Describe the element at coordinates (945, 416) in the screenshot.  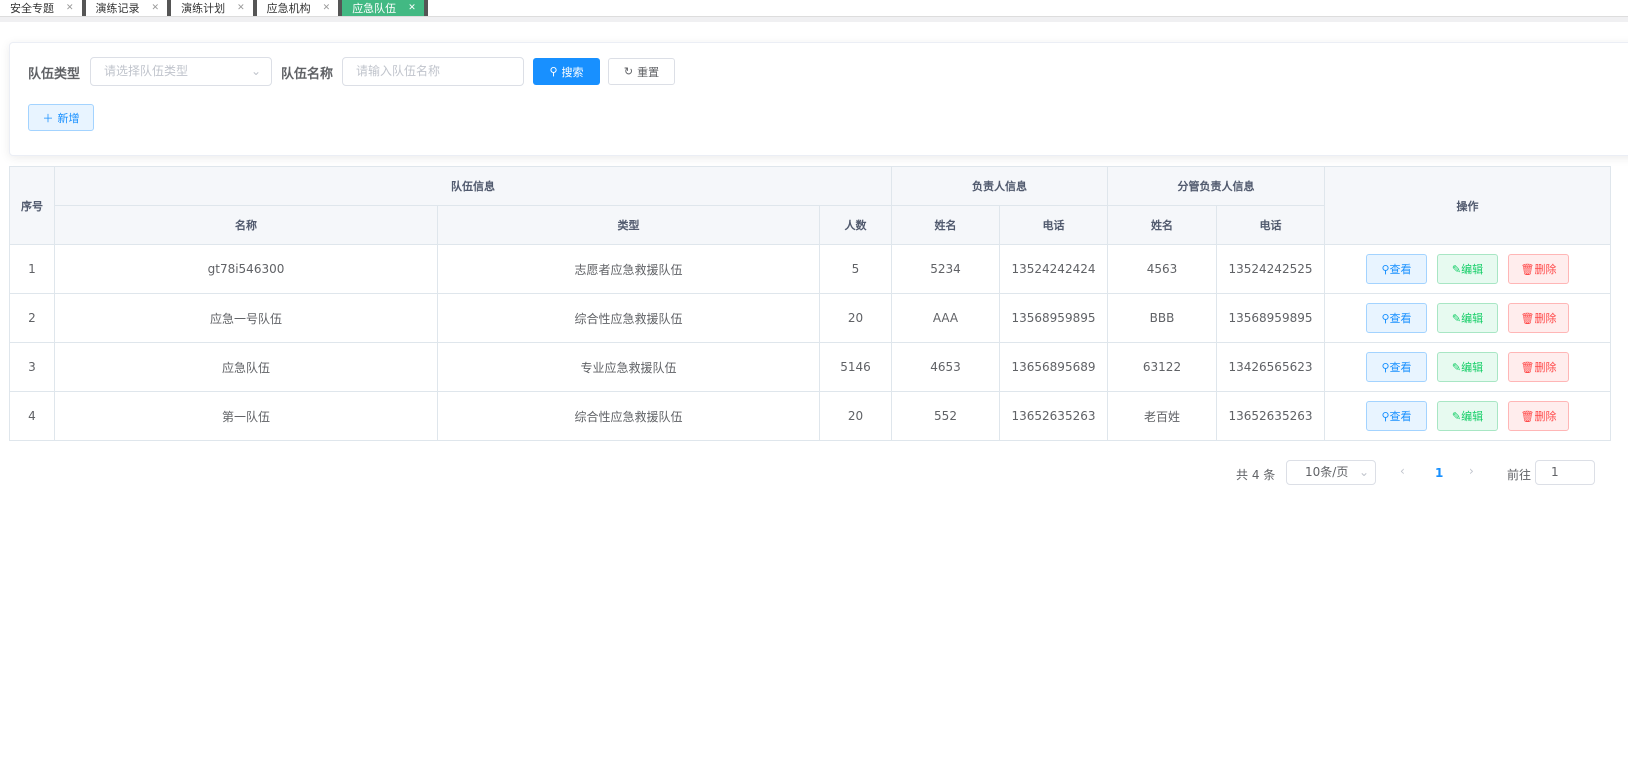
I see `cell-leader-name: 552` at that location.